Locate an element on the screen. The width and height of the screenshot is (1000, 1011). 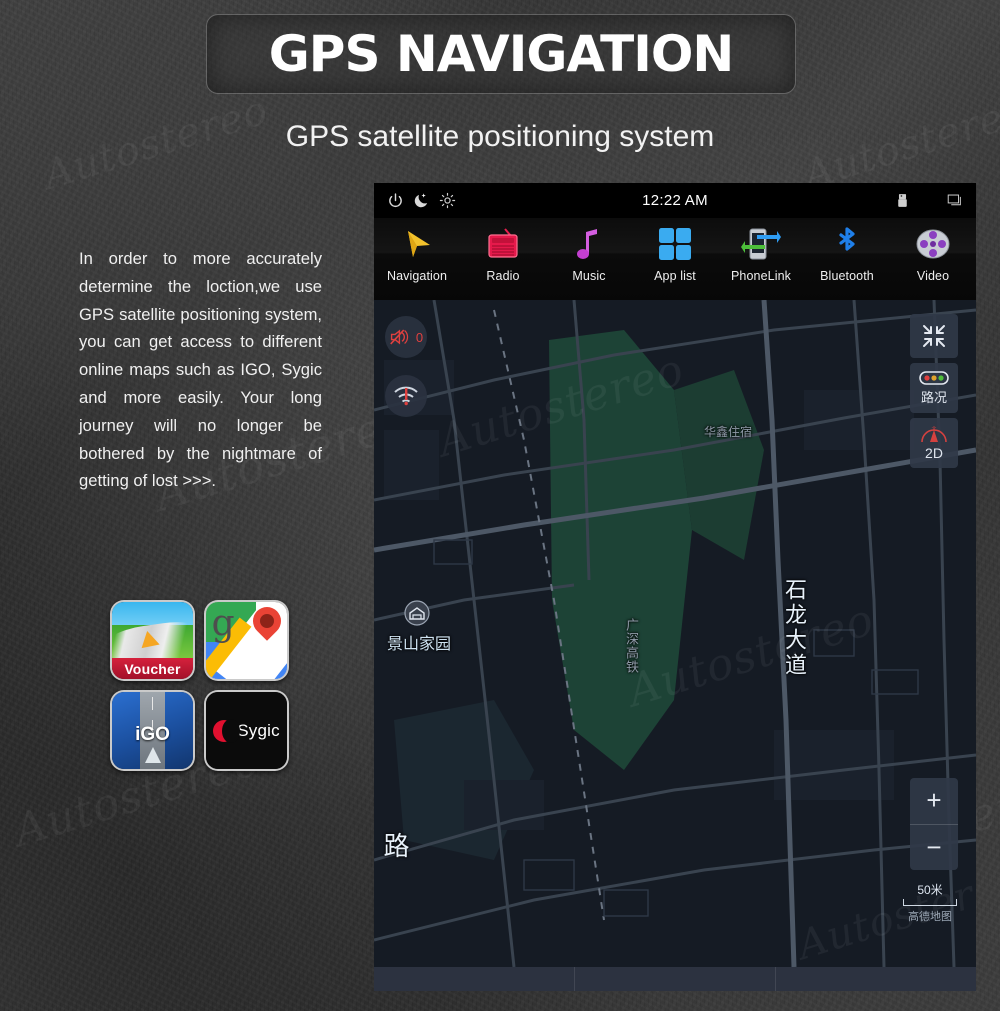
video-reel-icon is located at coordinates (933, 244).